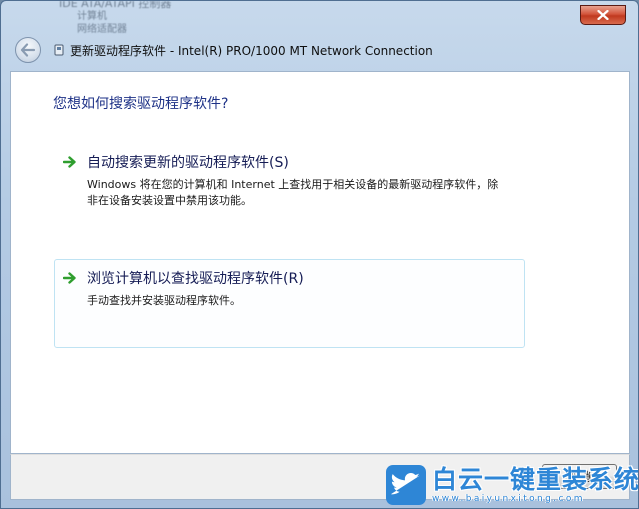 This screenshot has height=509, width=639. What do you see at coordinates (188, 163) in the screenshot?
I see `option-title: 自动搜索更新的驱动程序软件(S)` at bounding box center [188, 163].